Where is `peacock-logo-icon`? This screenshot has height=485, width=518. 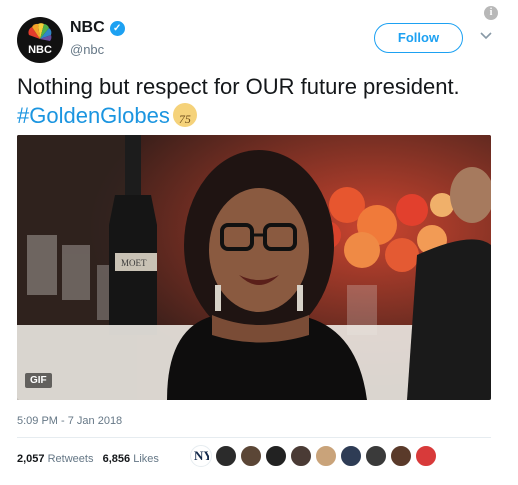
peacock-logo-icon is located at coordinates (40, 32).